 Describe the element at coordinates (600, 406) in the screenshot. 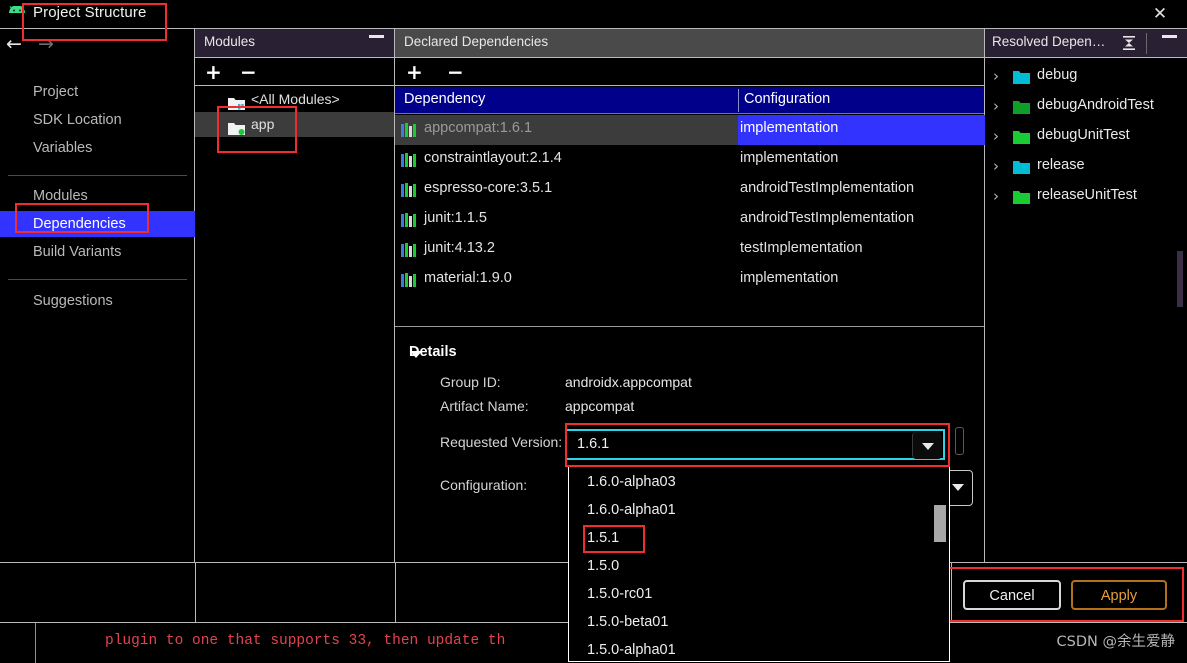

I see `artifact-name-value: appcompat` at that location.